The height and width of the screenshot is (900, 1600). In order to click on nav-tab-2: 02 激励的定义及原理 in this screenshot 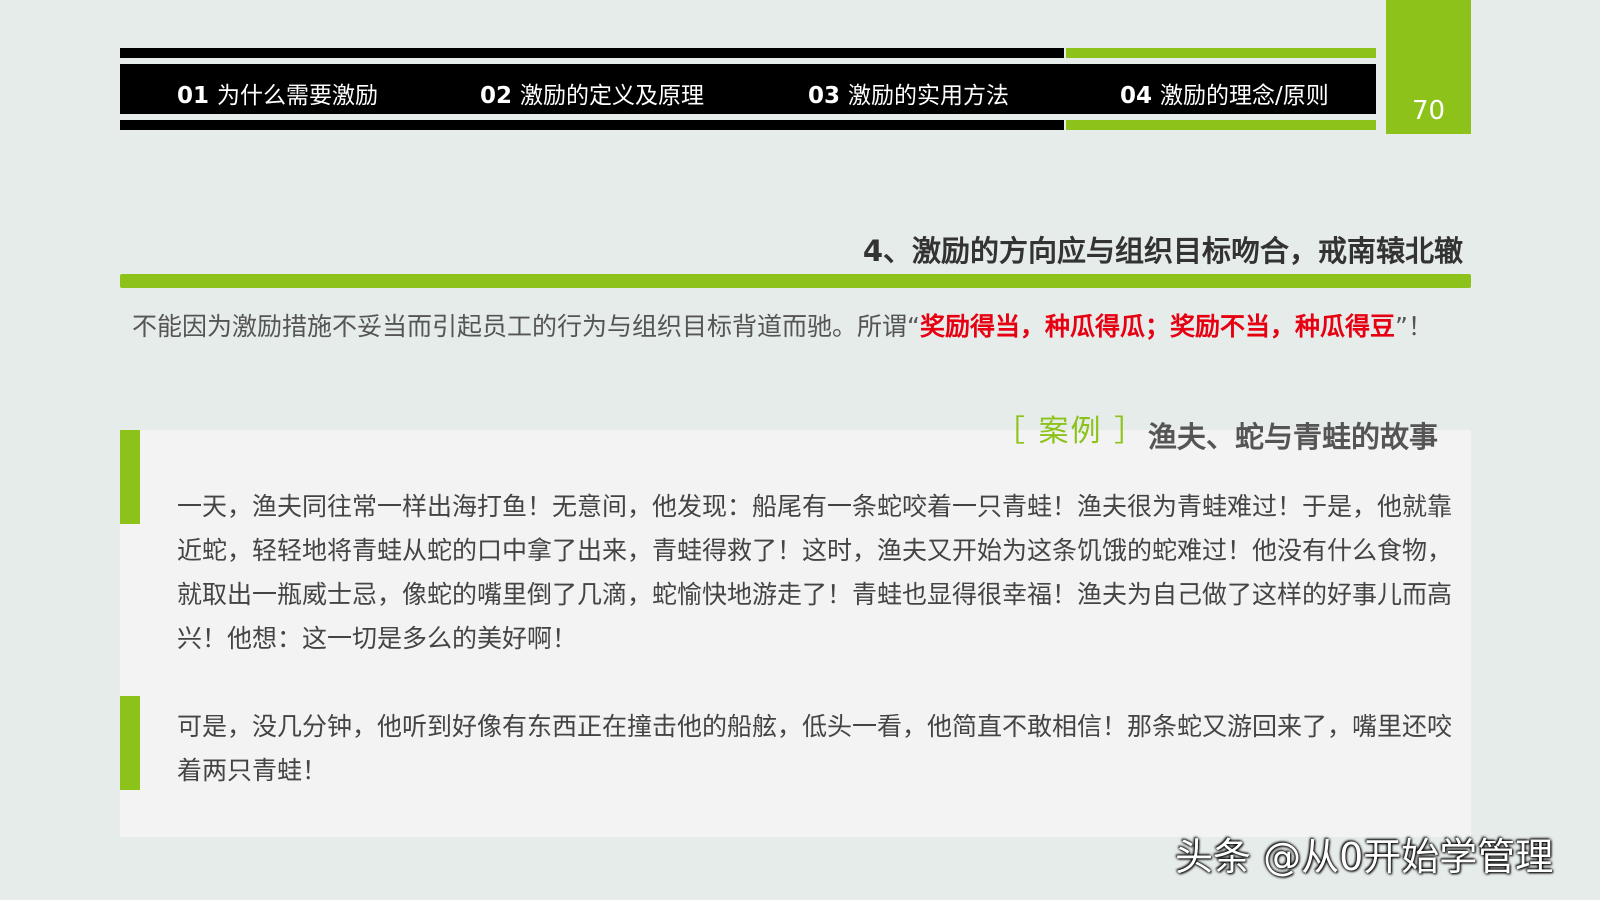, I will do `click(592, 93)`.